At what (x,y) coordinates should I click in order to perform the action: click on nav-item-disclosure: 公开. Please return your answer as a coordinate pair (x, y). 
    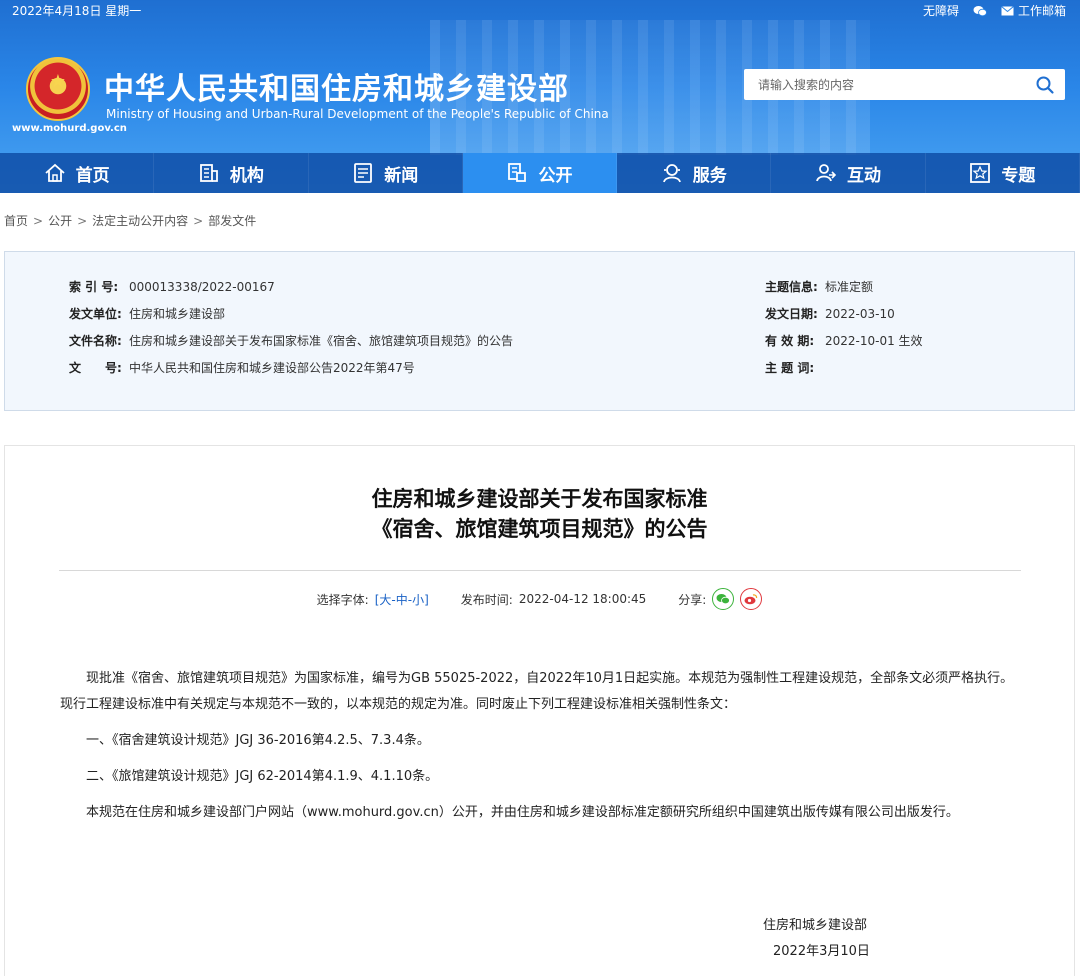
    Looking at the image, I should click on (540, 173).